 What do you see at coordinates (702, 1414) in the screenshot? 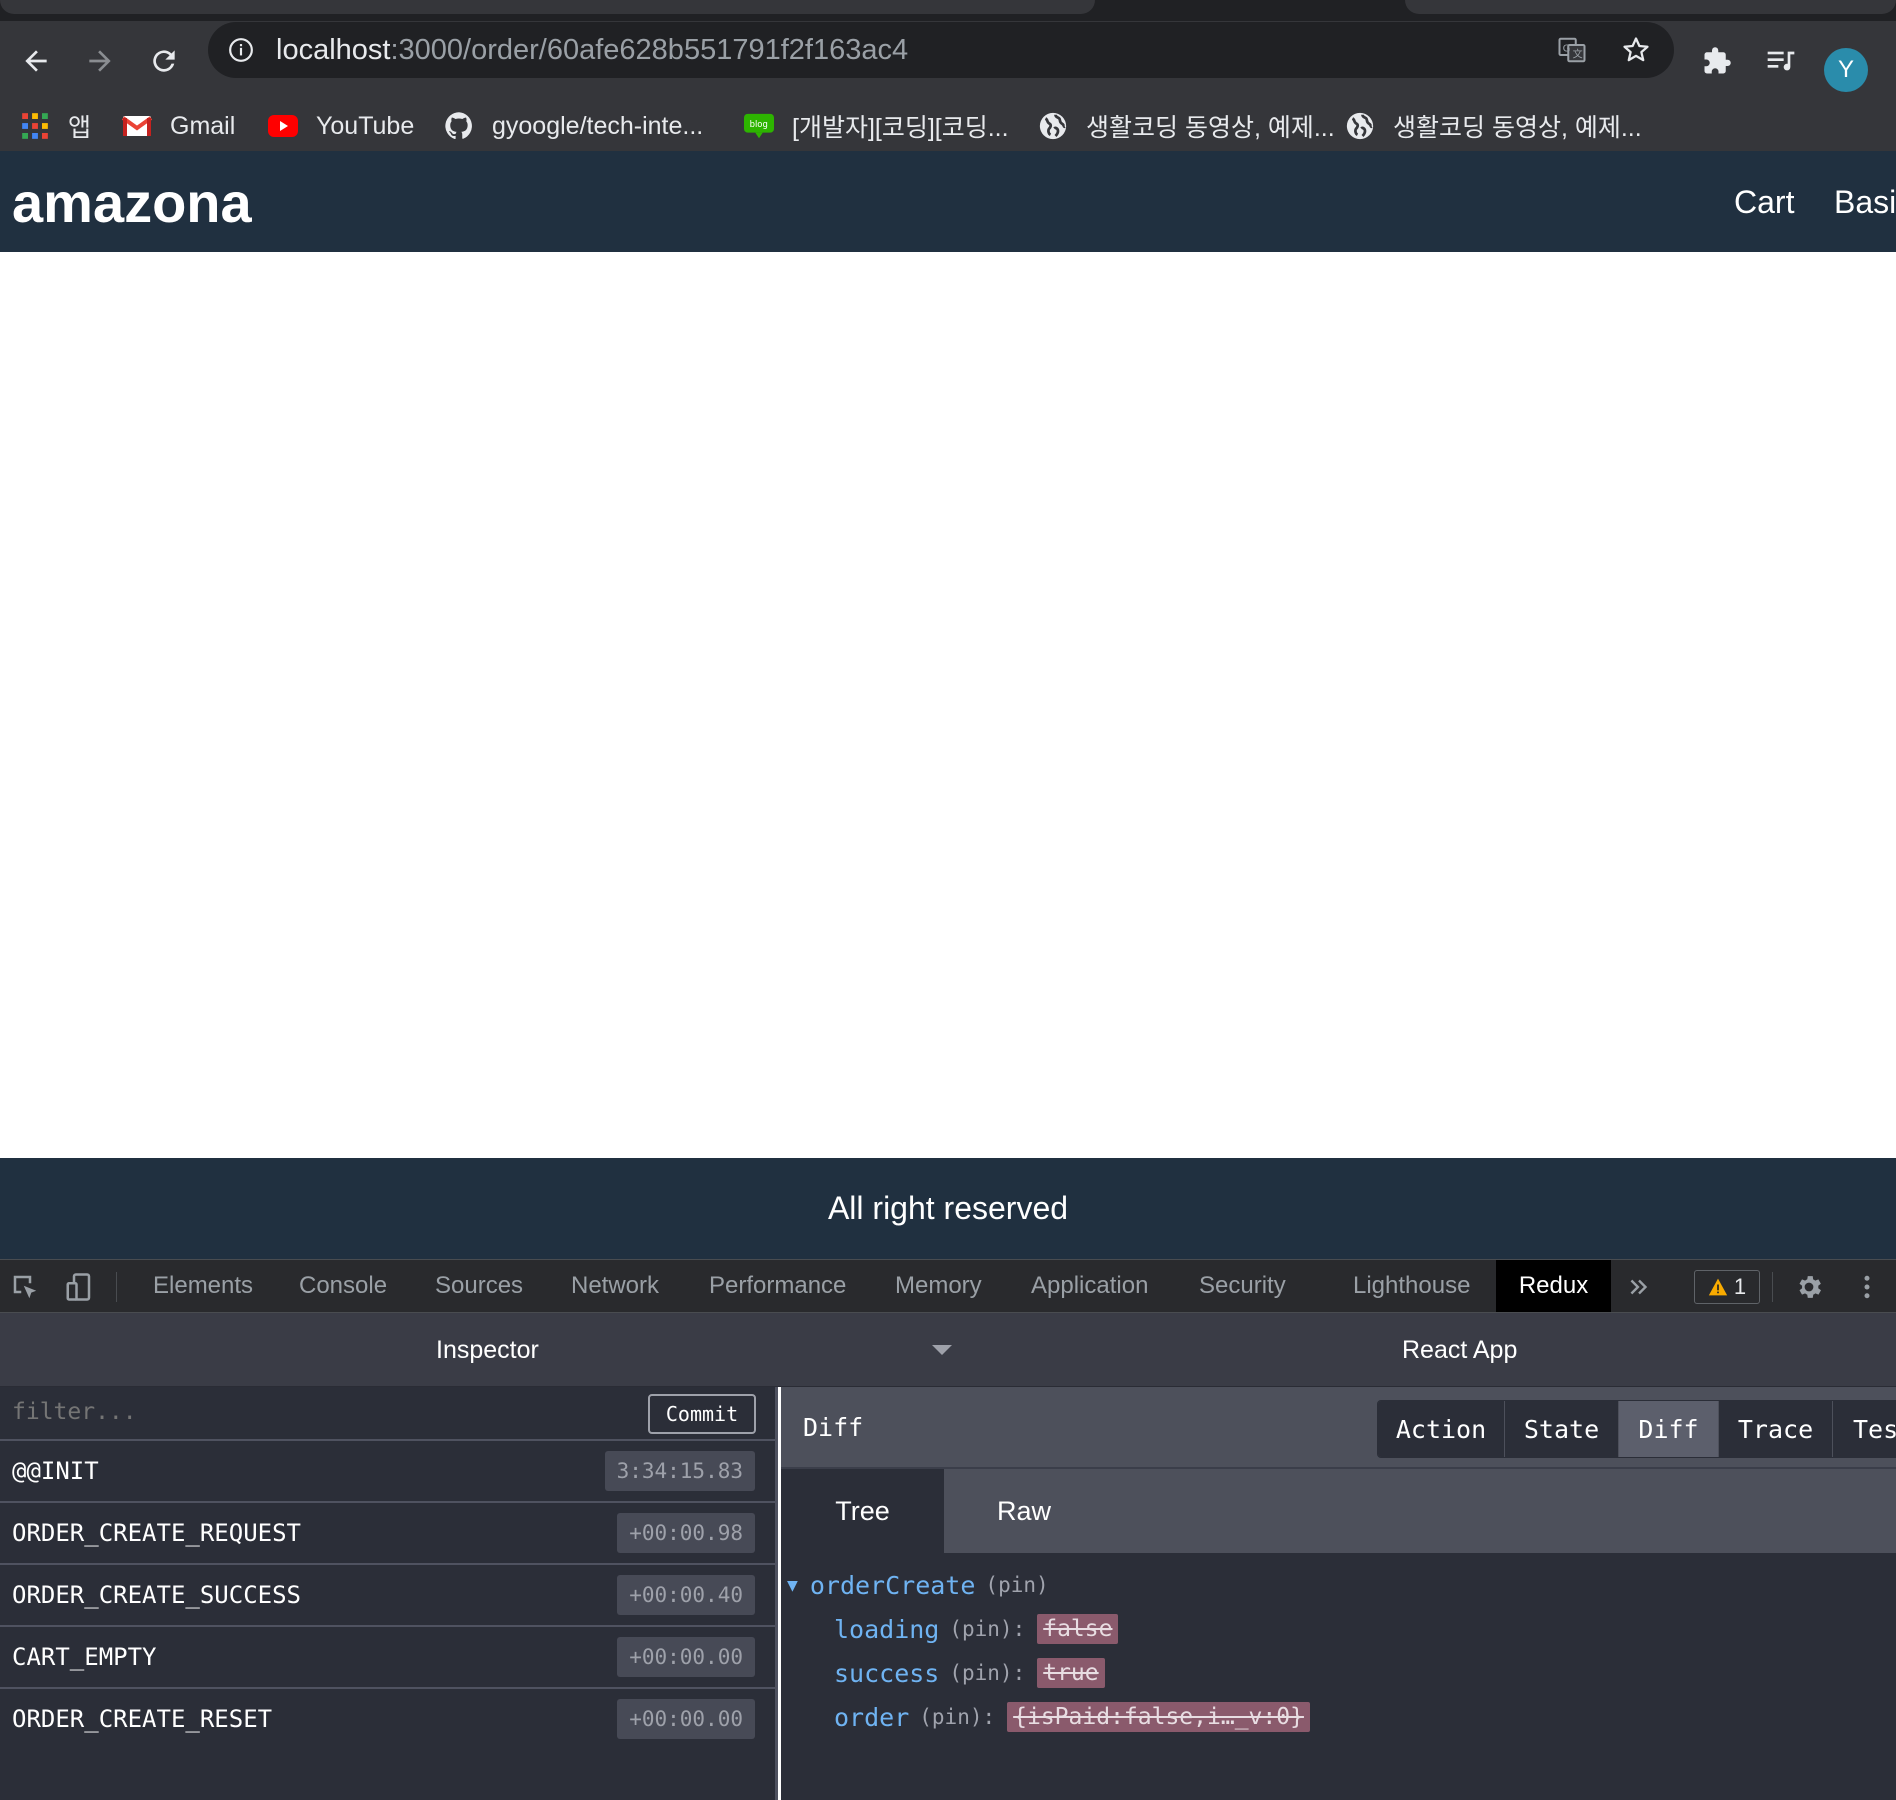
I see `commit-button: Commit` at bounding box center [702, 1414].